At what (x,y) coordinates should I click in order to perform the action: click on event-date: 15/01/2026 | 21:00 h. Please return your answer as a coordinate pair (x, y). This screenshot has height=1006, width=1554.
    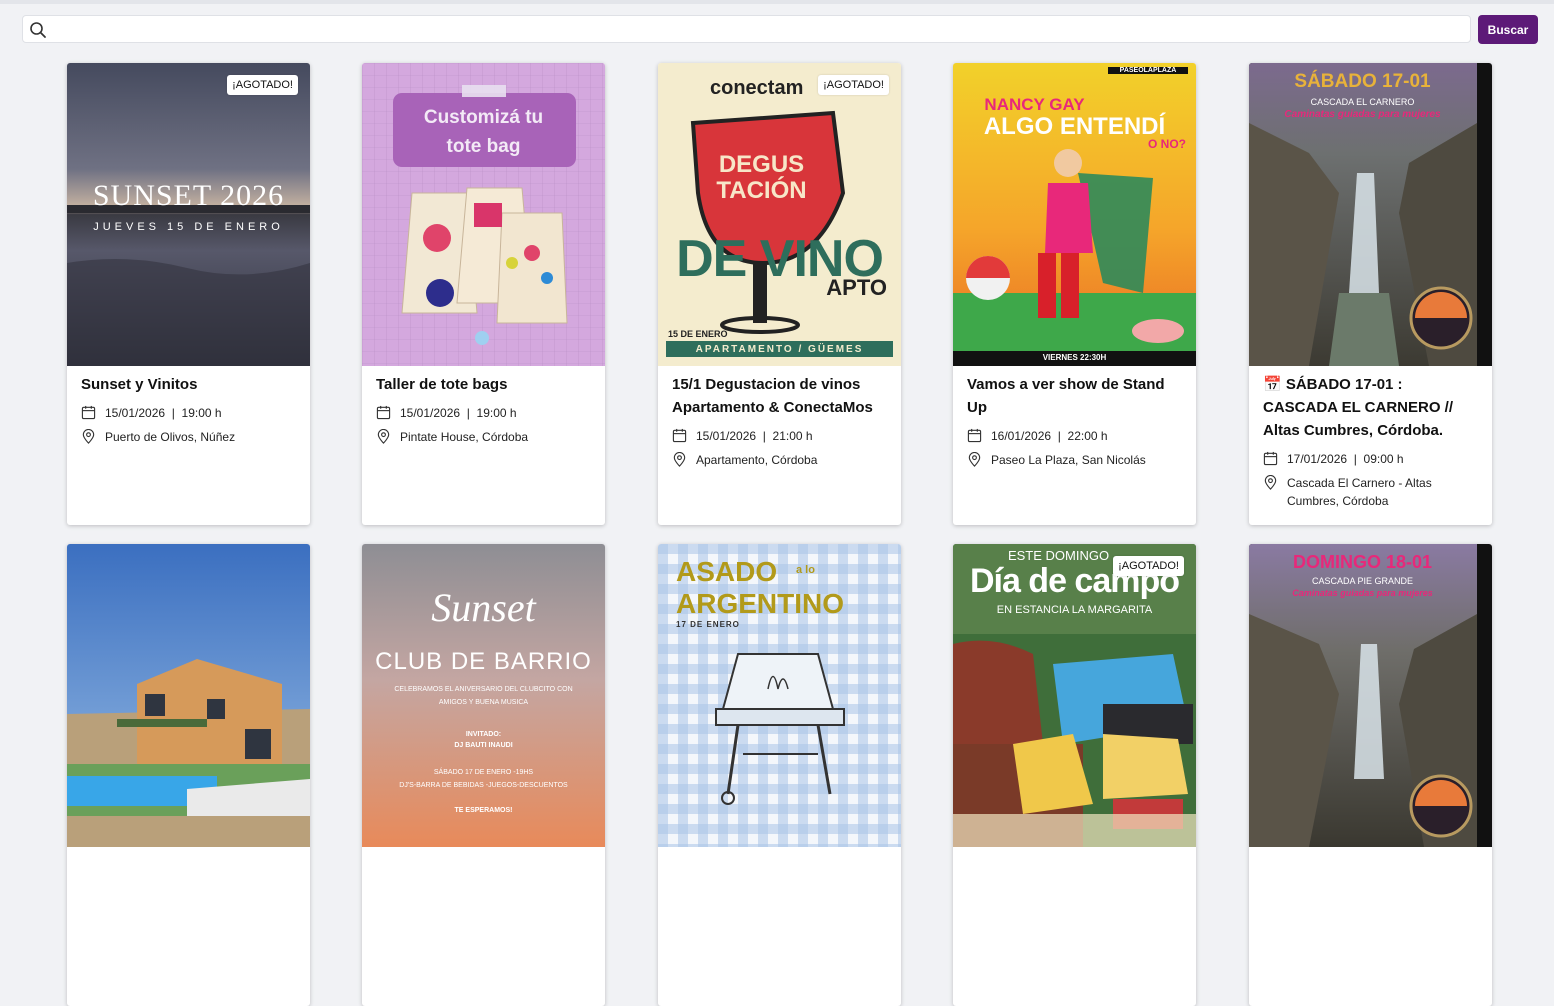
    Looking at the image, I should click on (779, 436).